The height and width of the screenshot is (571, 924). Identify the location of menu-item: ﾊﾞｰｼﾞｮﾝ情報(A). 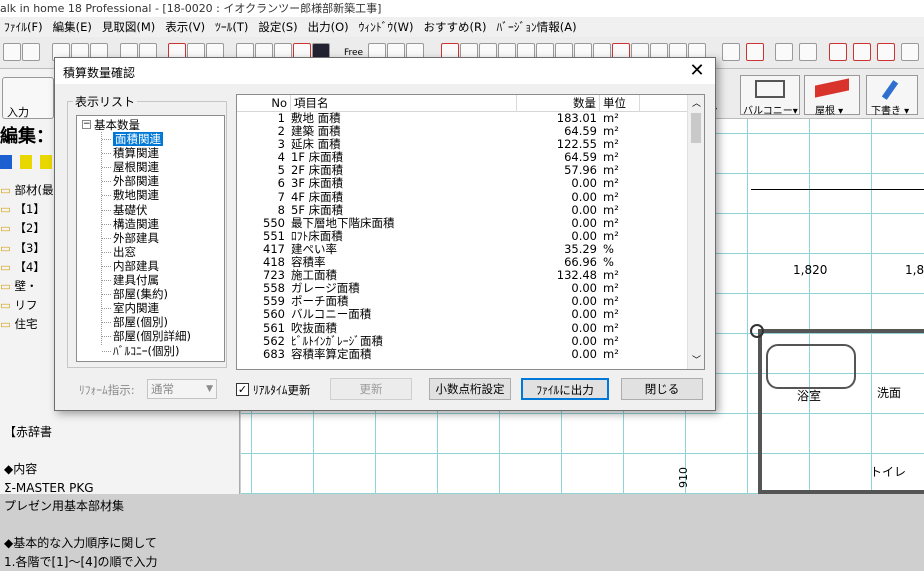
(537, 27).